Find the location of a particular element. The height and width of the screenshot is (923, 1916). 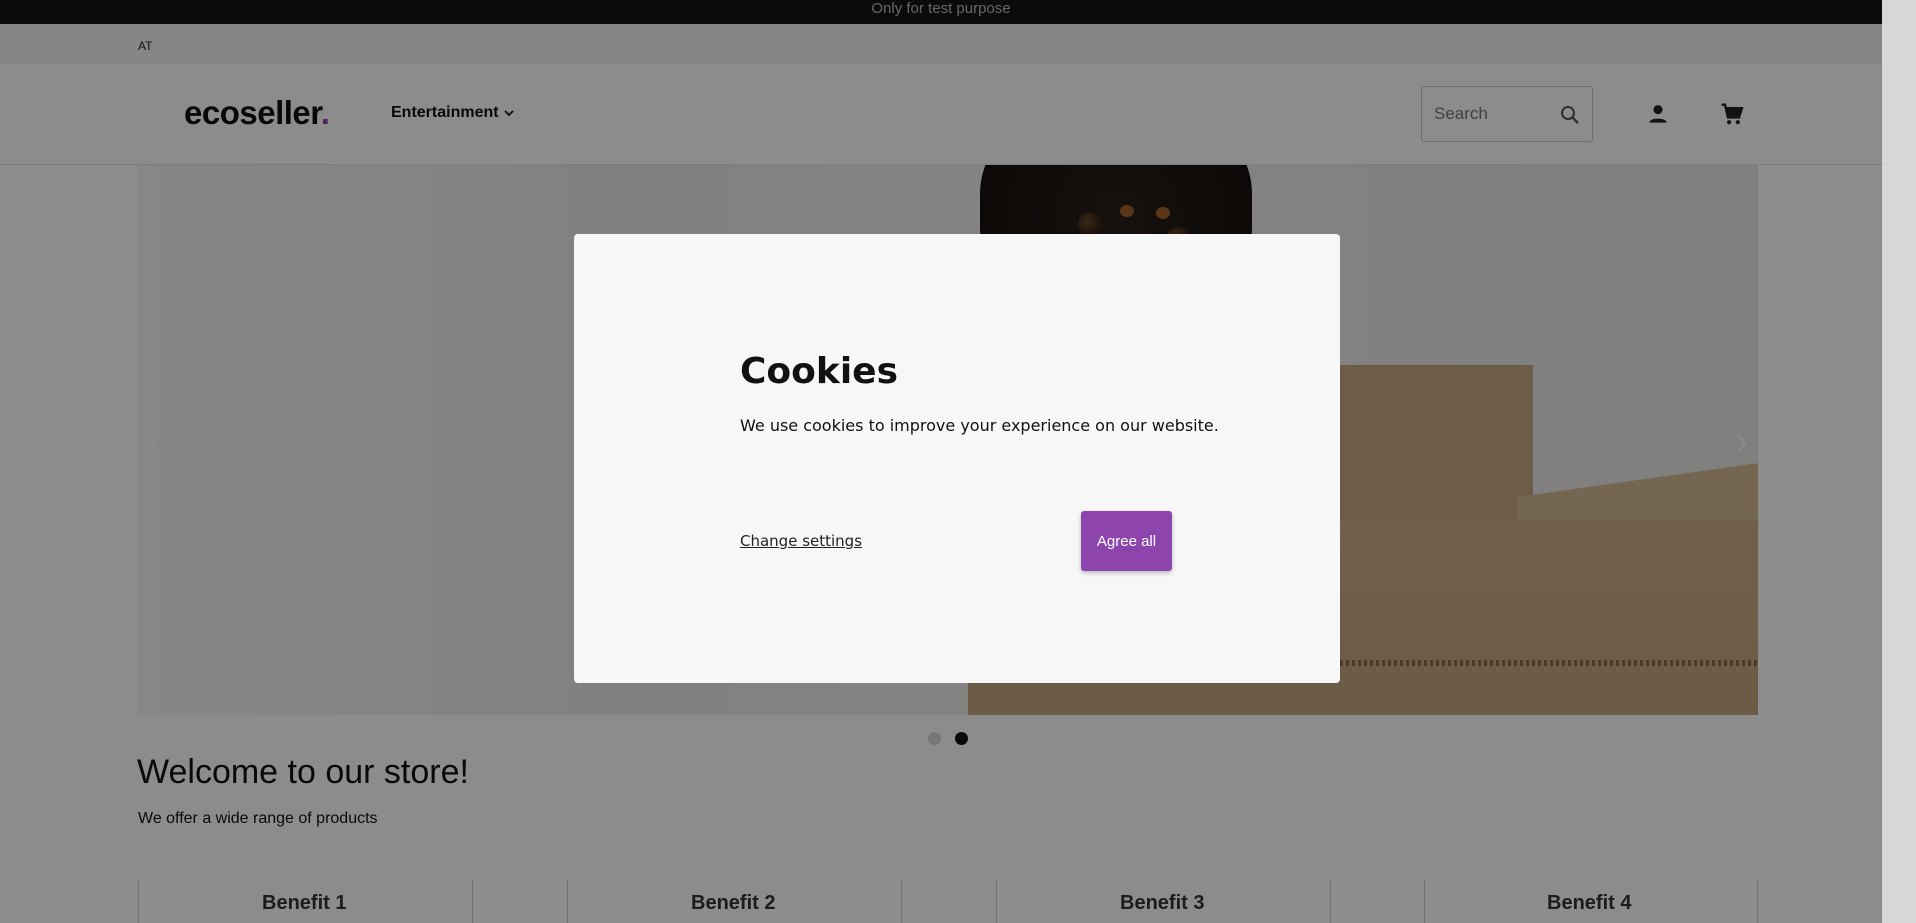

change-settings-link: Change settings is located at coordinates (801, 541).